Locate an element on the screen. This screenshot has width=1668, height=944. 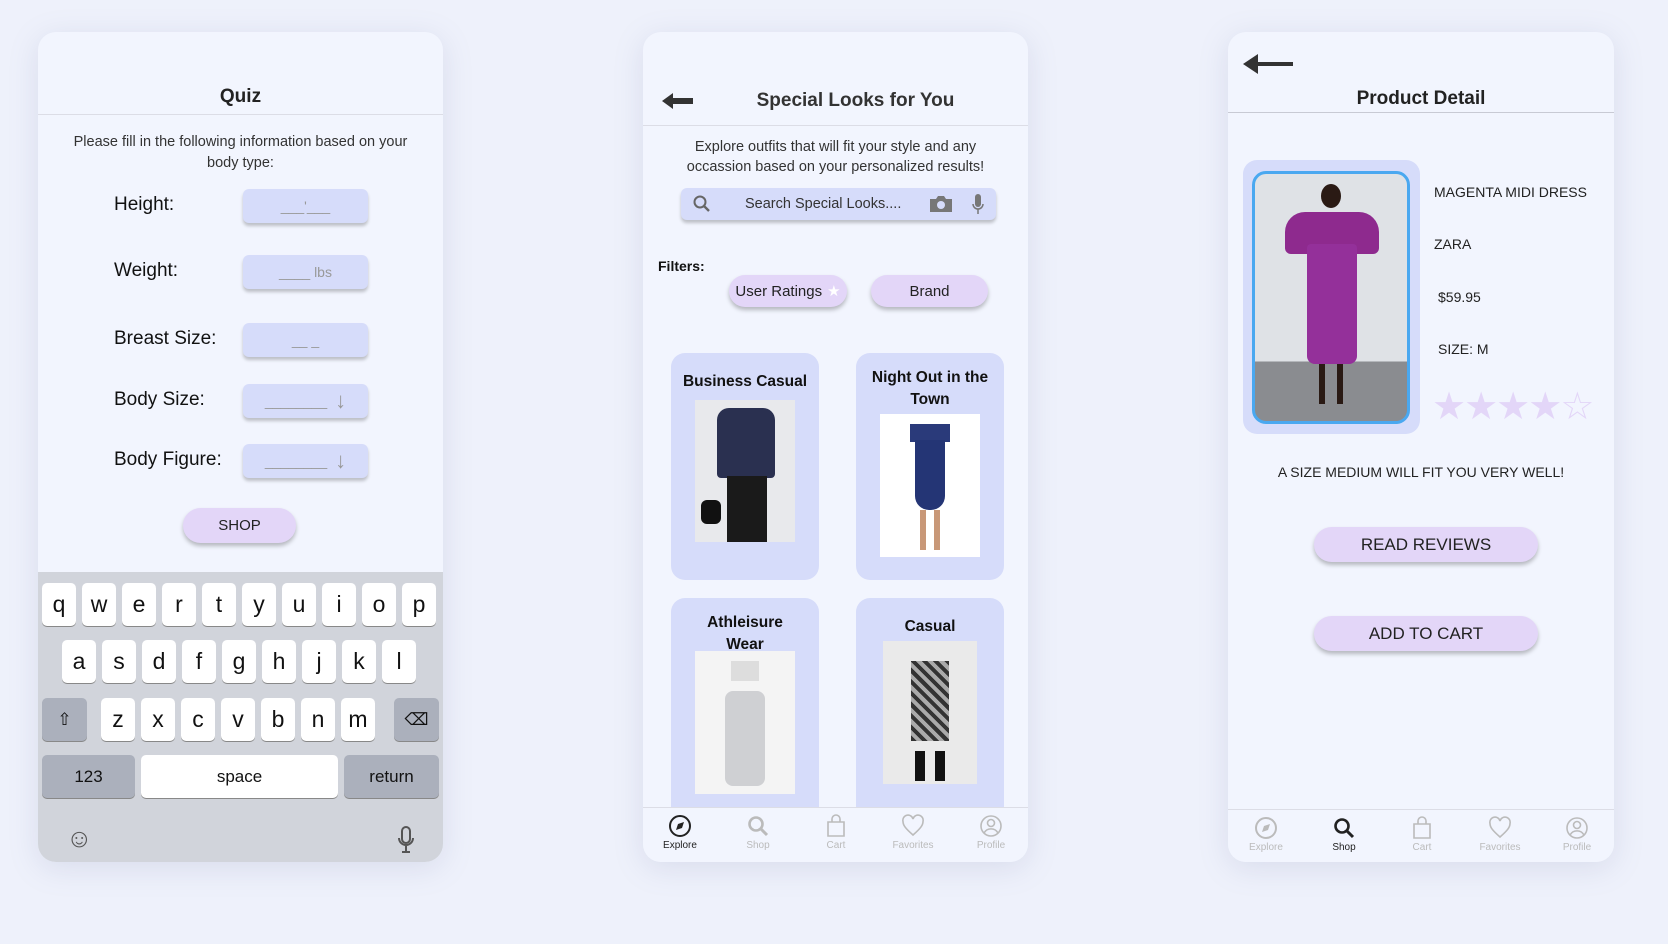
body-size-label: Body Size: is located at coordinates (159, 399).